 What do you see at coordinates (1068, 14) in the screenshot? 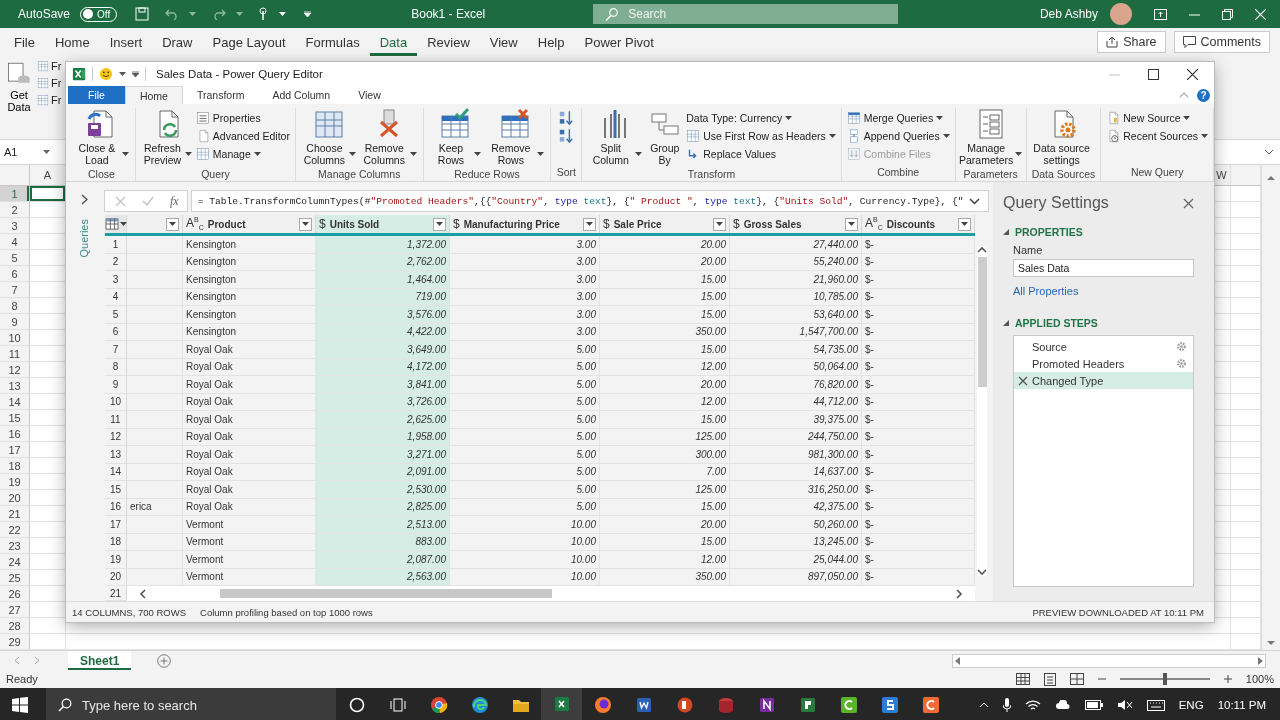
I see `user-name: Deb Ashby` at bounding box center [1068, 14].